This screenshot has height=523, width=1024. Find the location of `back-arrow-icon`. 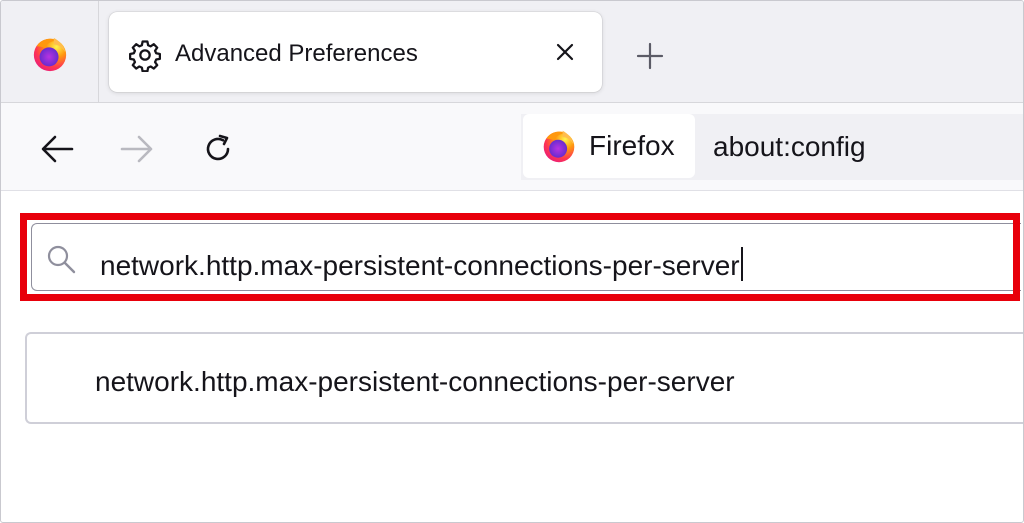

back-arrow-icon is located at coordinates (57, 149).